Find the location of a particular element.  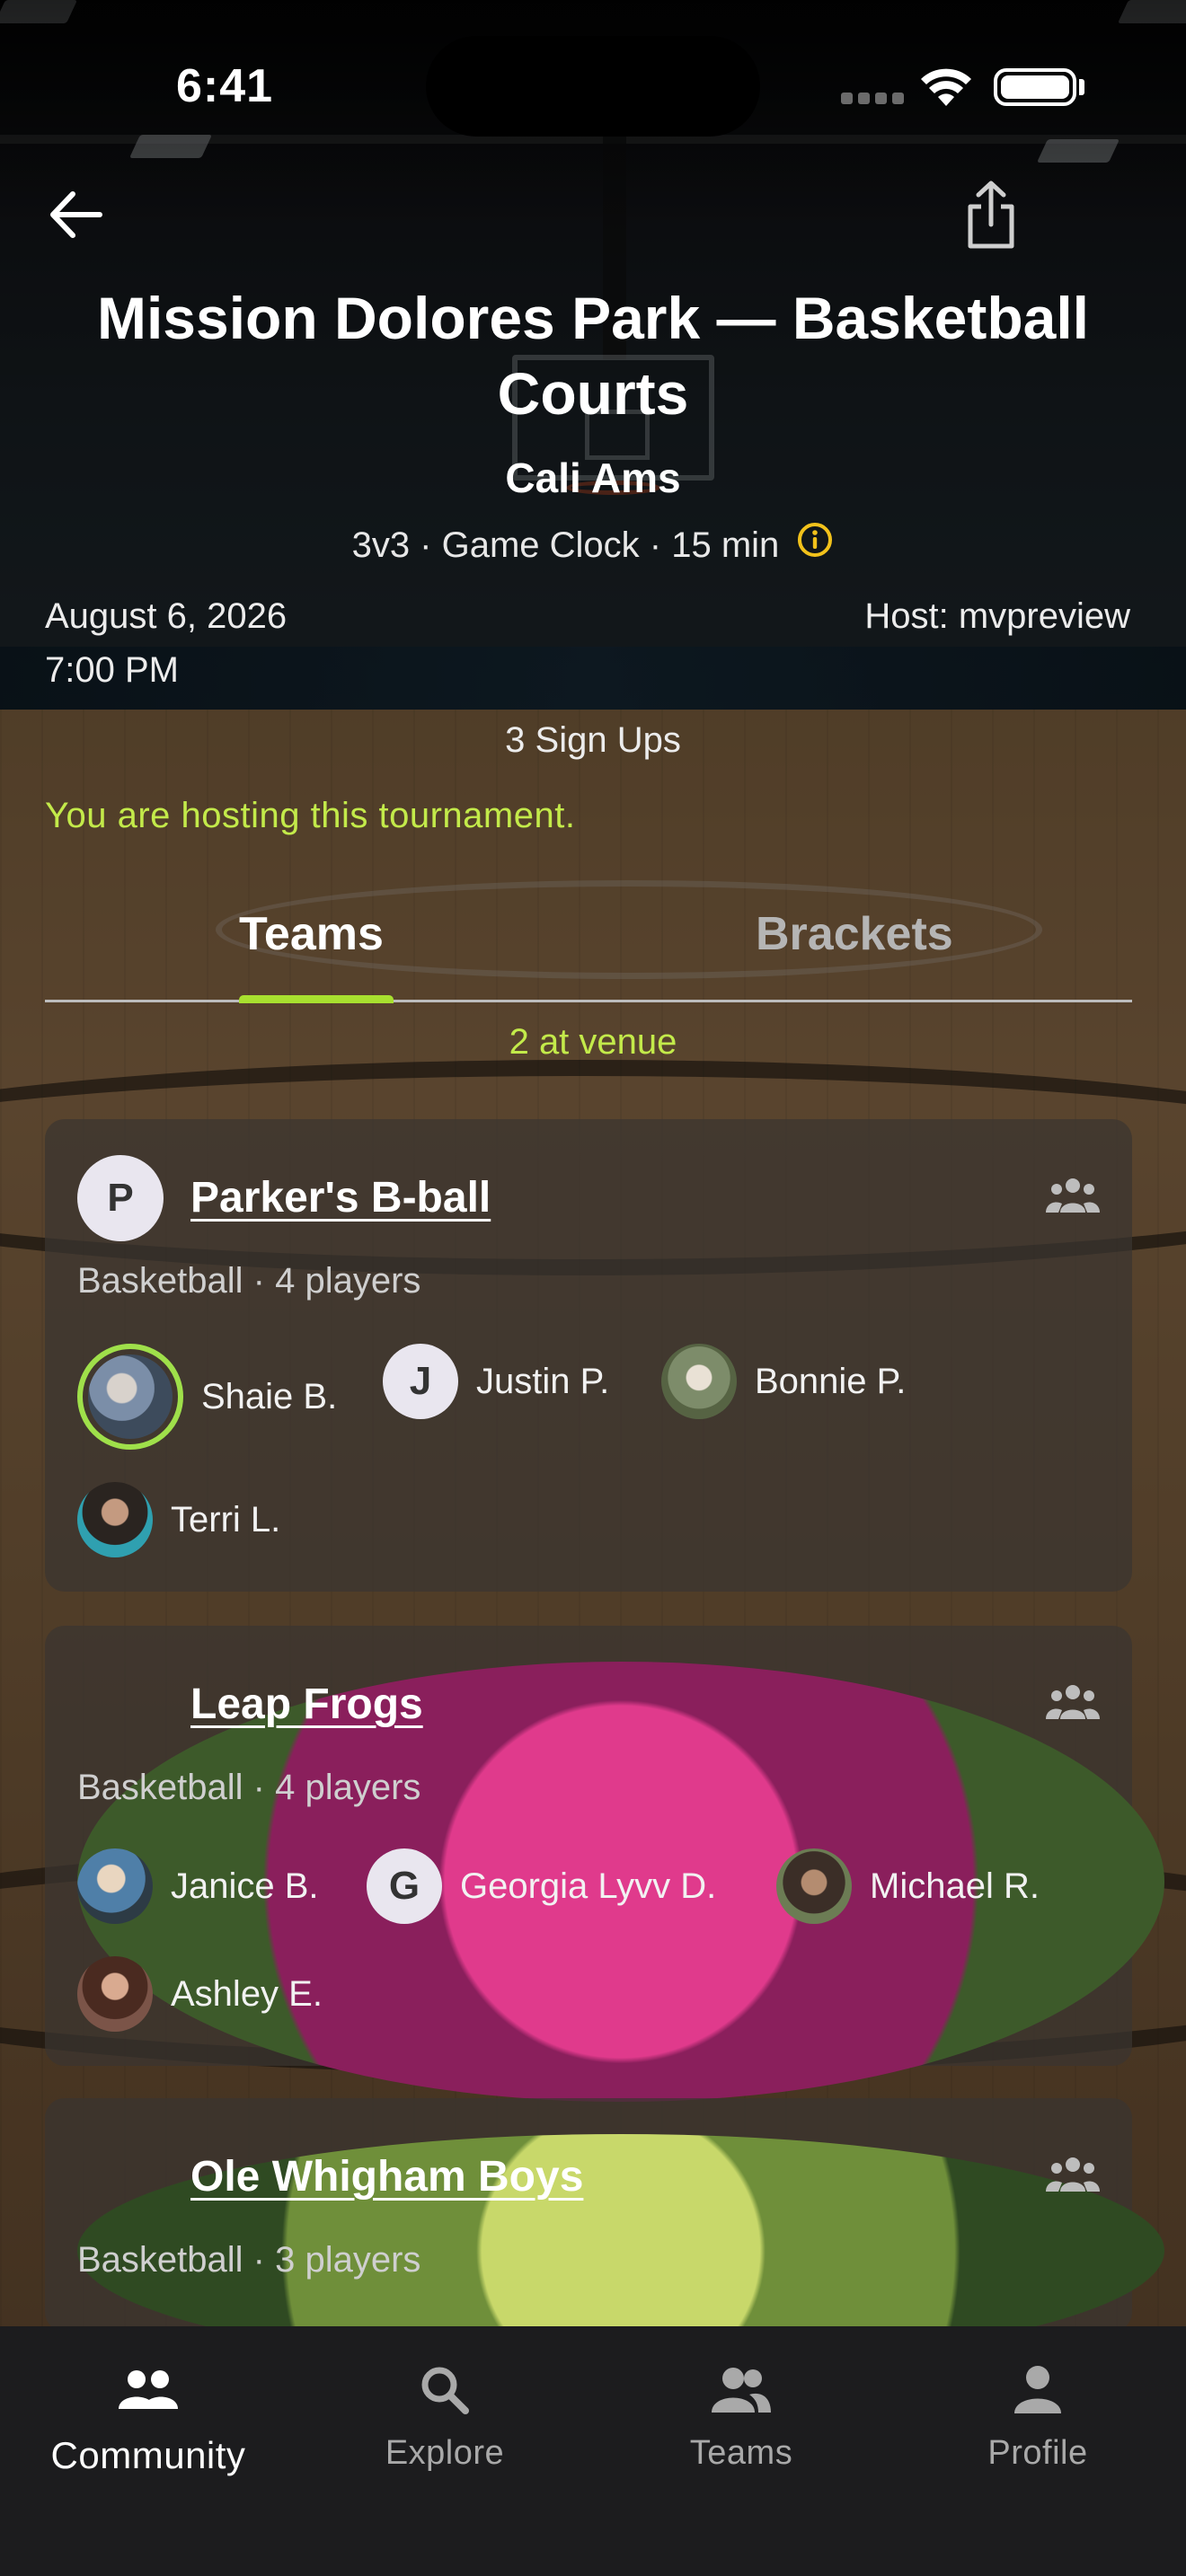

status-bar: 6:41 is located at coordinates (593, 85).